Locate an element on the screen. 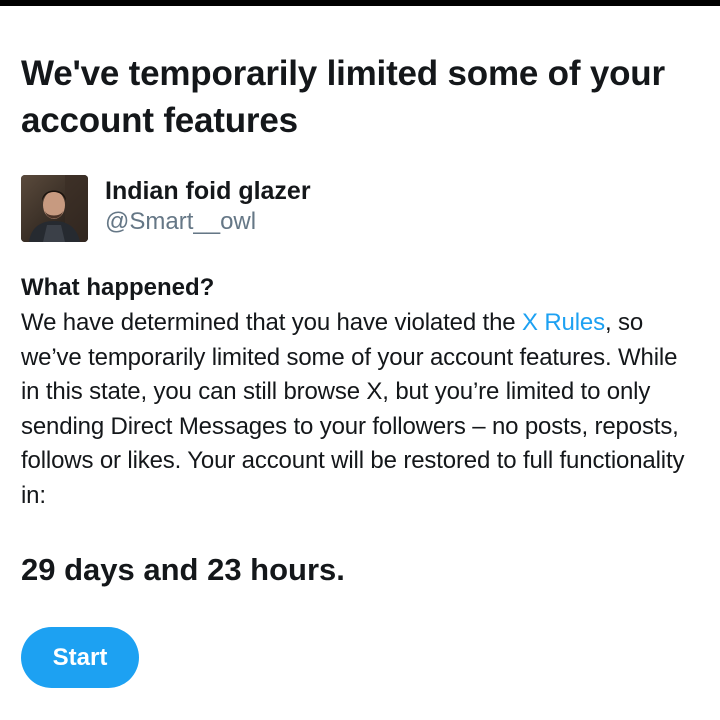 This screenshot has height=720, width=720. avatar is located at coordinates (54, 208).